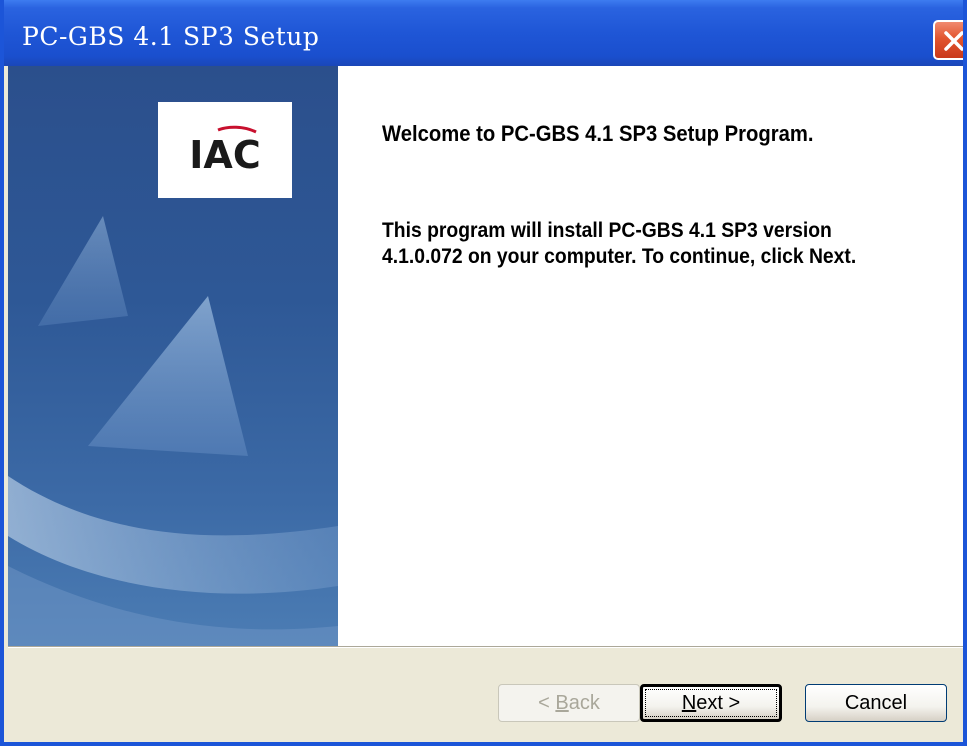  Describe the element at coordinates (598, 133) in the screenshot. I see `welcome-heading: Welcome to PC-GBS 4.1 SP3 Setup Program.` at that location.